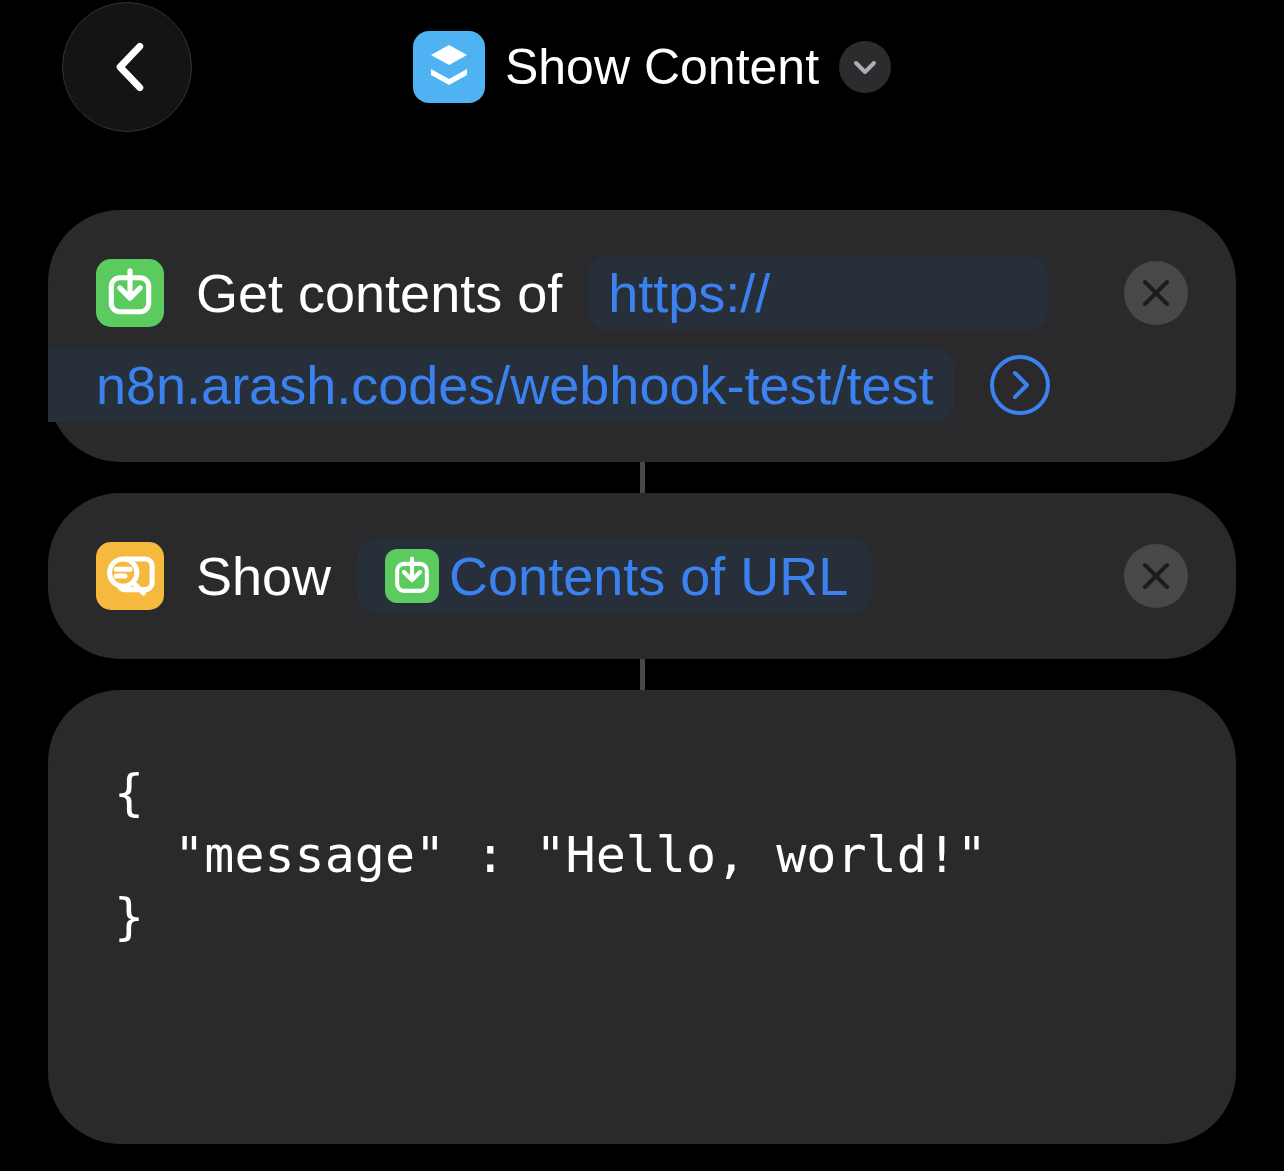  What do you see at coordinates (501, 385) in the screenshot?
I see `url-token: n8n.arash.codes/webhook-test/test` at bounding box center [501, 385].